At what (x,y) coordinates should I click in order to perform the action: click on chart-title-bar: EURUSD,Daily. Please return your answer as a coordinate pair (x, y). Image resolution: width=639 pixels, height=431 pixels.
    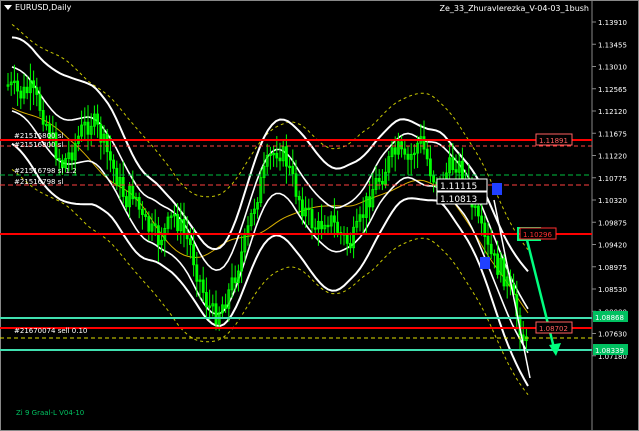
    Looking at the image, I should click on (37, 7).